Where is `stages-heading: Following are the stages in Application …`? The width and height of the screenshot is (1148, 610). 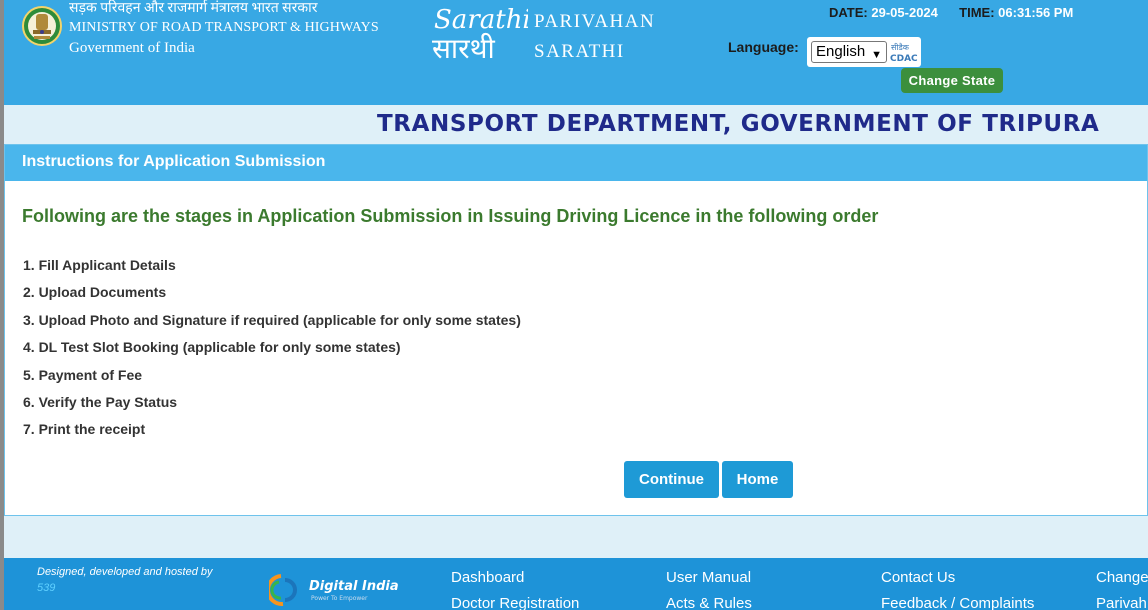 stages-heading: Following are the stages in Application … is located at coordinates (450, 216).